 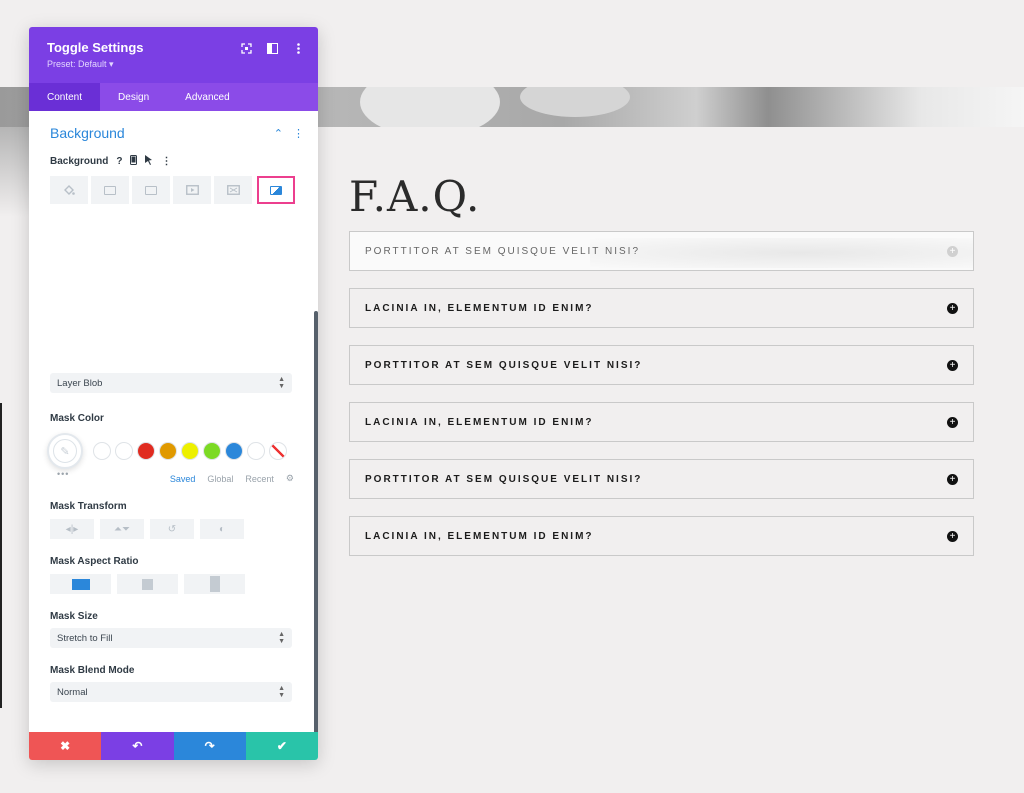 I want to click on color-swatches: ✎, so click(x=182, y=451).